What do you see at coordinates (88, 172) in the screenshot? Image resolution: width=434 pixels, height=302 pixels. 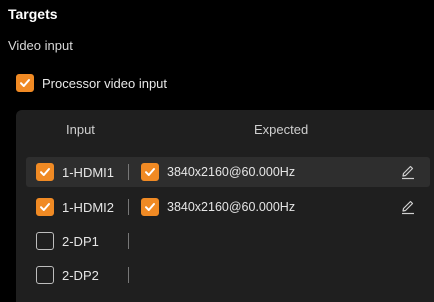 I see `input-name: 1-HDMI1` at bounding box center [88, 172].